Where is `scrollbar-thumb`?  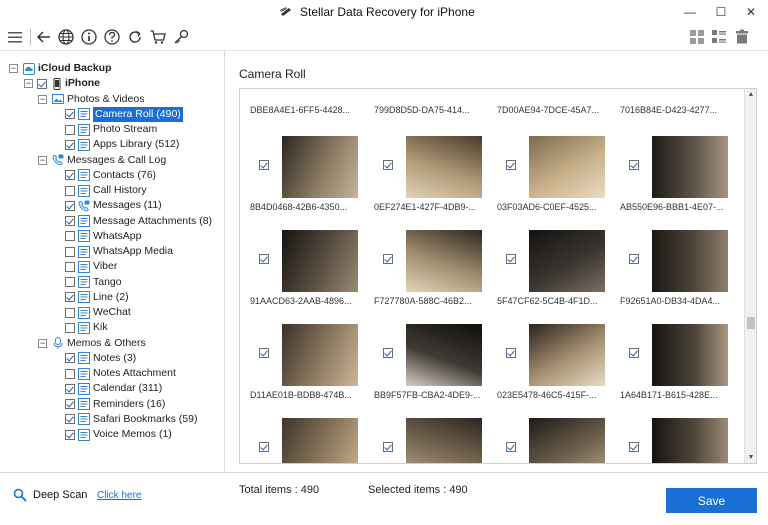
scrollbar-thumb is located at coordinates (751, 323).